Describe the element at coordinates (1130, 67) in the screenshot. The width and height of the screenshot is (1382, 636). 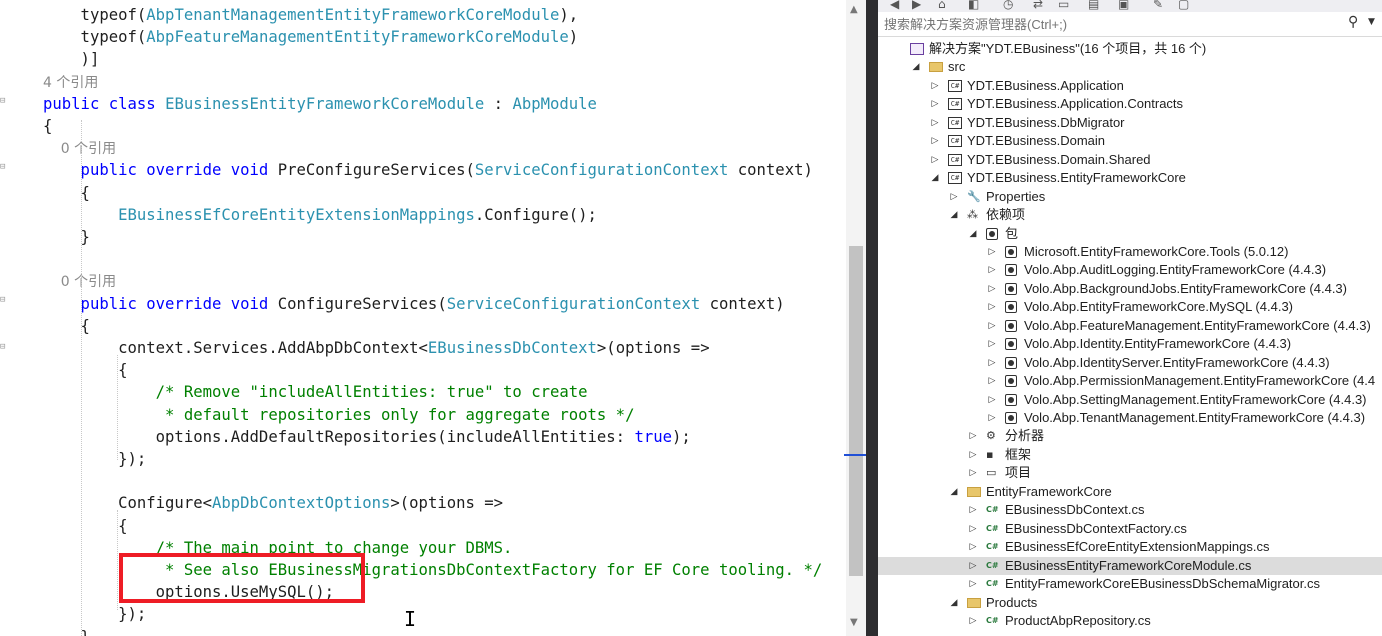
I see `tree-item: ◢ src` at that location.